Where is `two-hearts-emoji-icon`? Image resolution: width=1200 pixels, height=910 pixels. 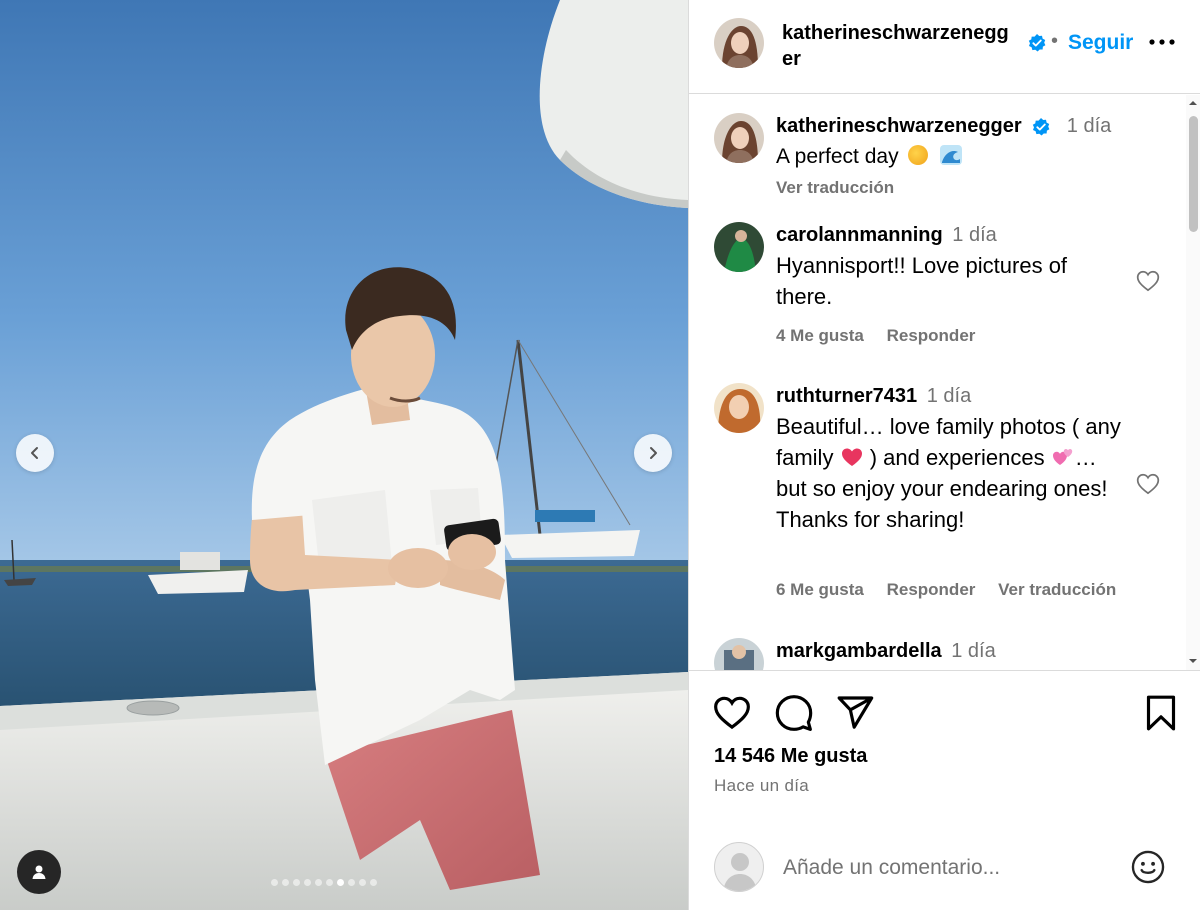
two-hearts-emoji-icon is located at coordinates (1062, 457).